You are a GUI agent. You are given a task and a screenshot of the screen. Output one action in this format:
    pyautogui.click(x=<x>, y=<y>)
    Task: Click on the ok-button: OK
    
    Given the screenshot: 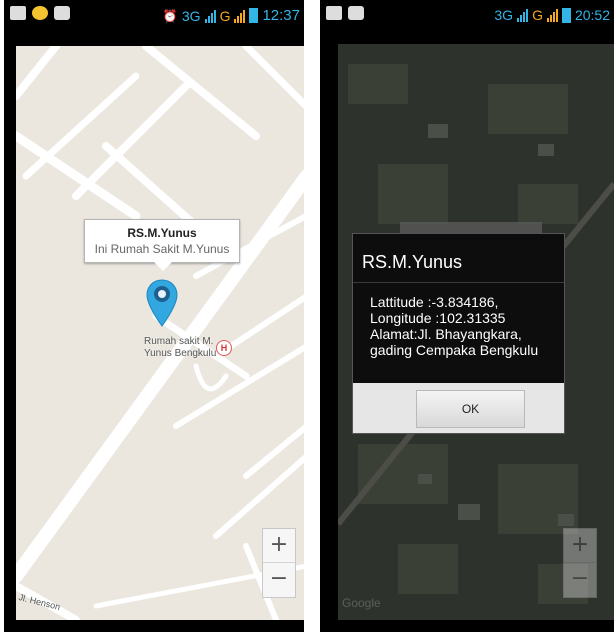 What is the action you would take?
    pyautogui.click(x=470, y=409)
    